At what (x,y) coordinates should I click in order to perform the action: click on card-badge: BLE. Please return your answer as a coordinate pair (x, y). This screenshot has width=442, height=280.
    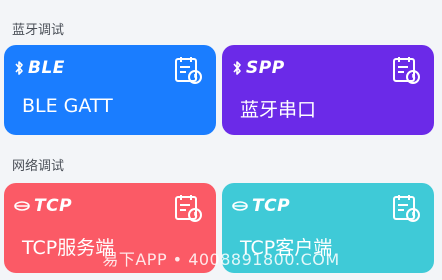
    Looking at the image, I should click on (46, 68).